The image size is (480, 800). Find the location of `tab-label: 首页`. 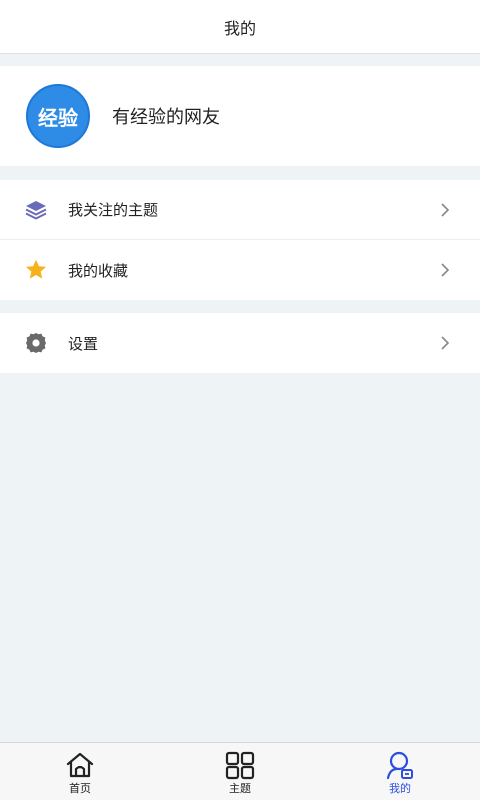

tab-label: 首页 is located at coordinates (80, 788).